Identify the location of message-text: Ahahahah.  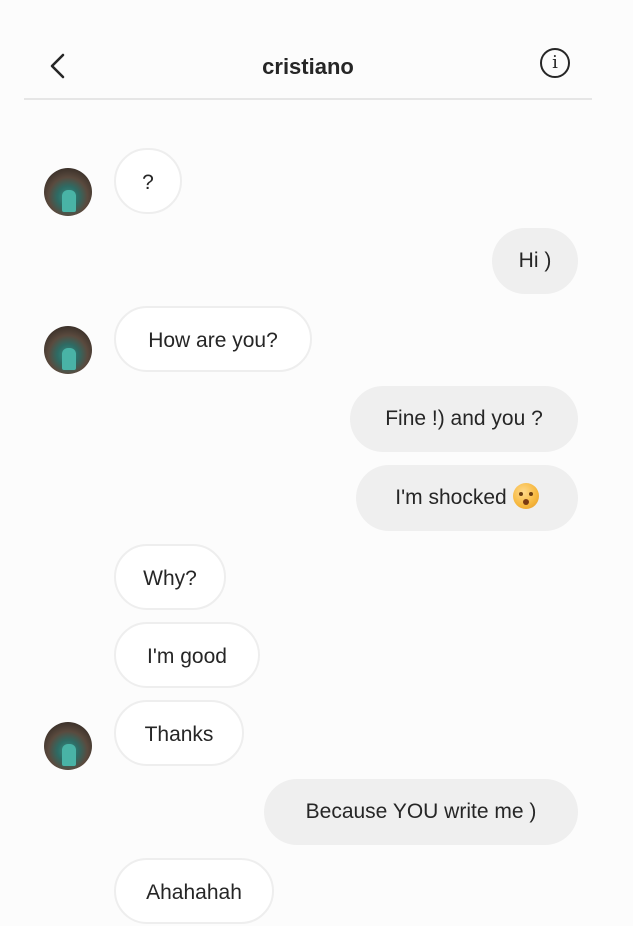
(194, 892).